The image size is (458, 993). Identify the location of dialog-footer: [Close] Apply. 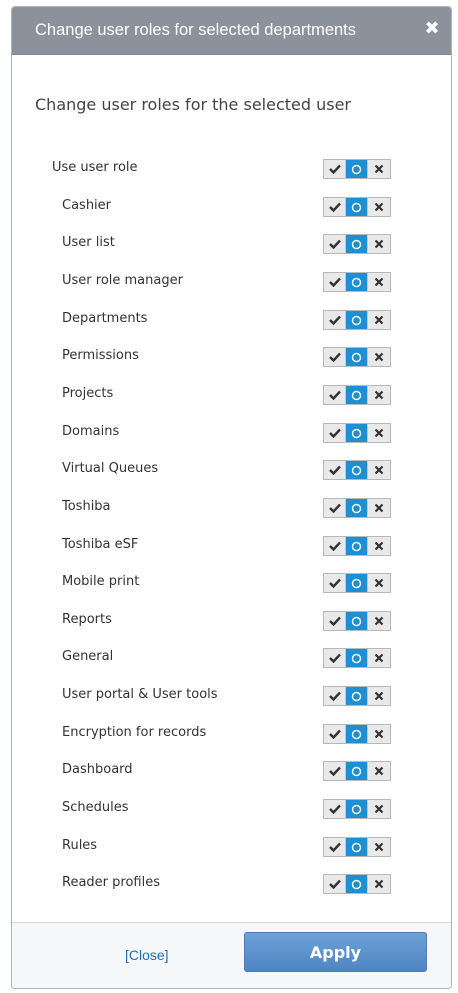
(231, 955).